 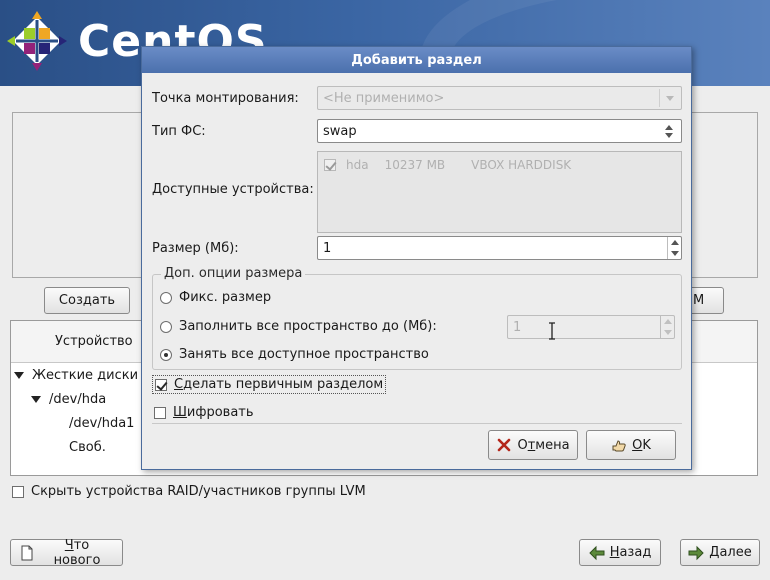 What do you see at coordinates (166, 326) in the screenshot?
I see `radio-fill-to-button` at bounding box center [166, 326].